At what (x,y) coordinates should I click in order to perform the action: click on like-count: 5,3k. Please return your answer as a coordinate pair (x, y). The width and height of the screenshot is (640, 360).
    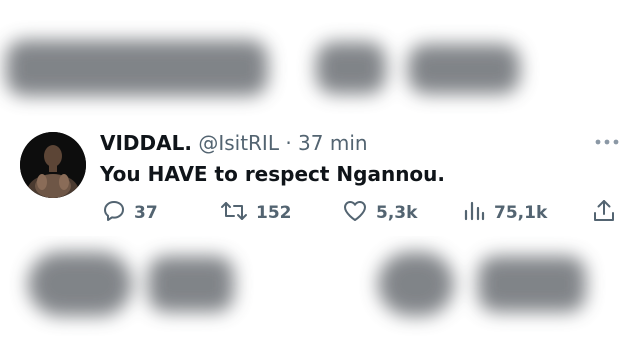
    Looking at the image, I should click on (397, 213).